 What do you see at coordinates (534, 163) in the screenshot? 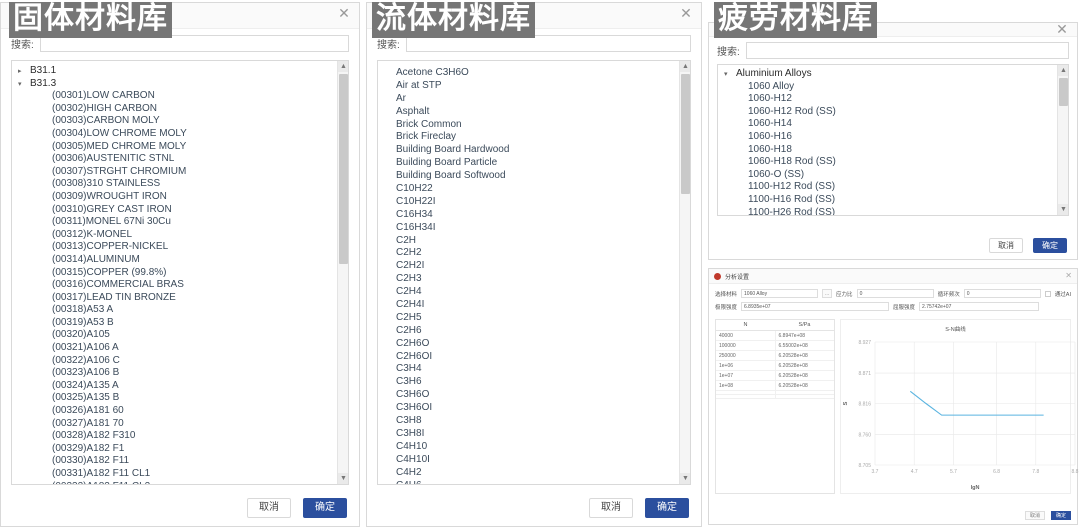
I see `list-item: Building Board Particle` at bounding box center [534, 163].